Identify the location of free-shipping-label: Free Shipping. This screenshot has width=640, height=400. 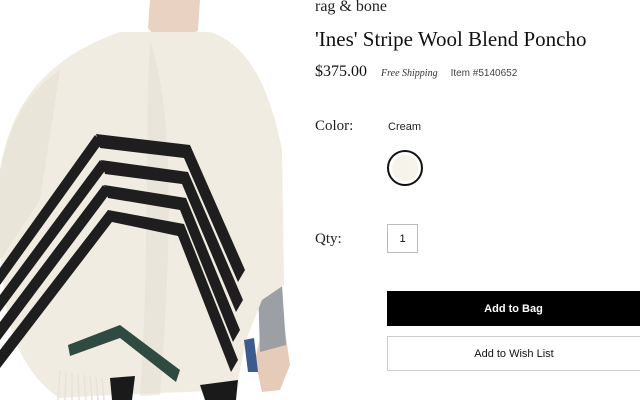
(409, 73).